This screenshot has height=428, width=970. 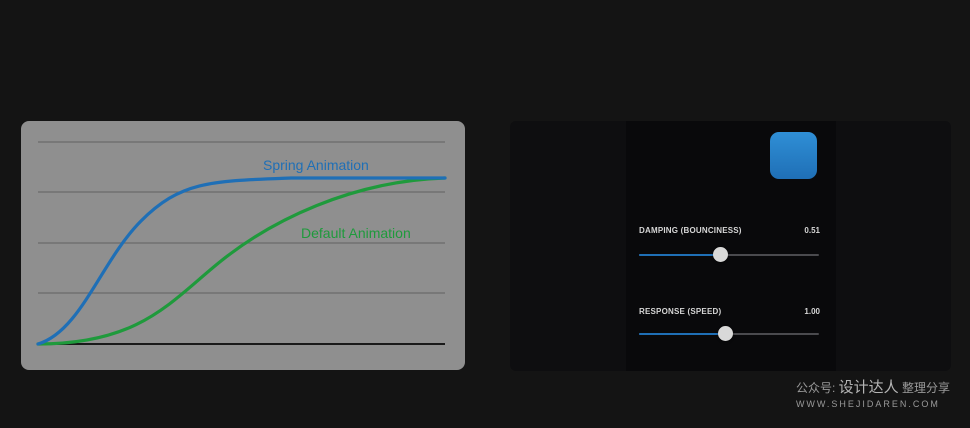 I want to click on default-animation-label: Default Animation, so click(x=356, y=233).